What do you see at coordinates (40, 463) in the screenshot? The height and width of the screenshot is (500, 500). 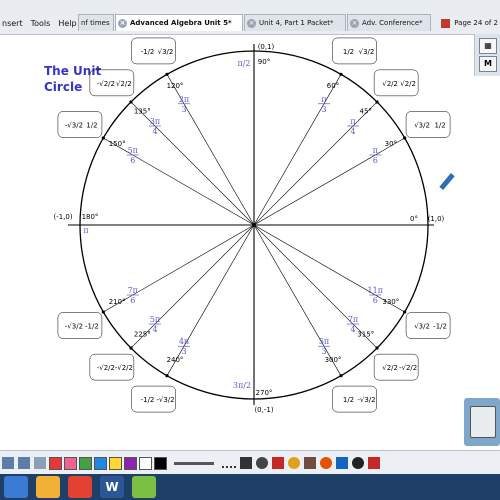 I see `grid-icon` at bounding box center [40, 463].